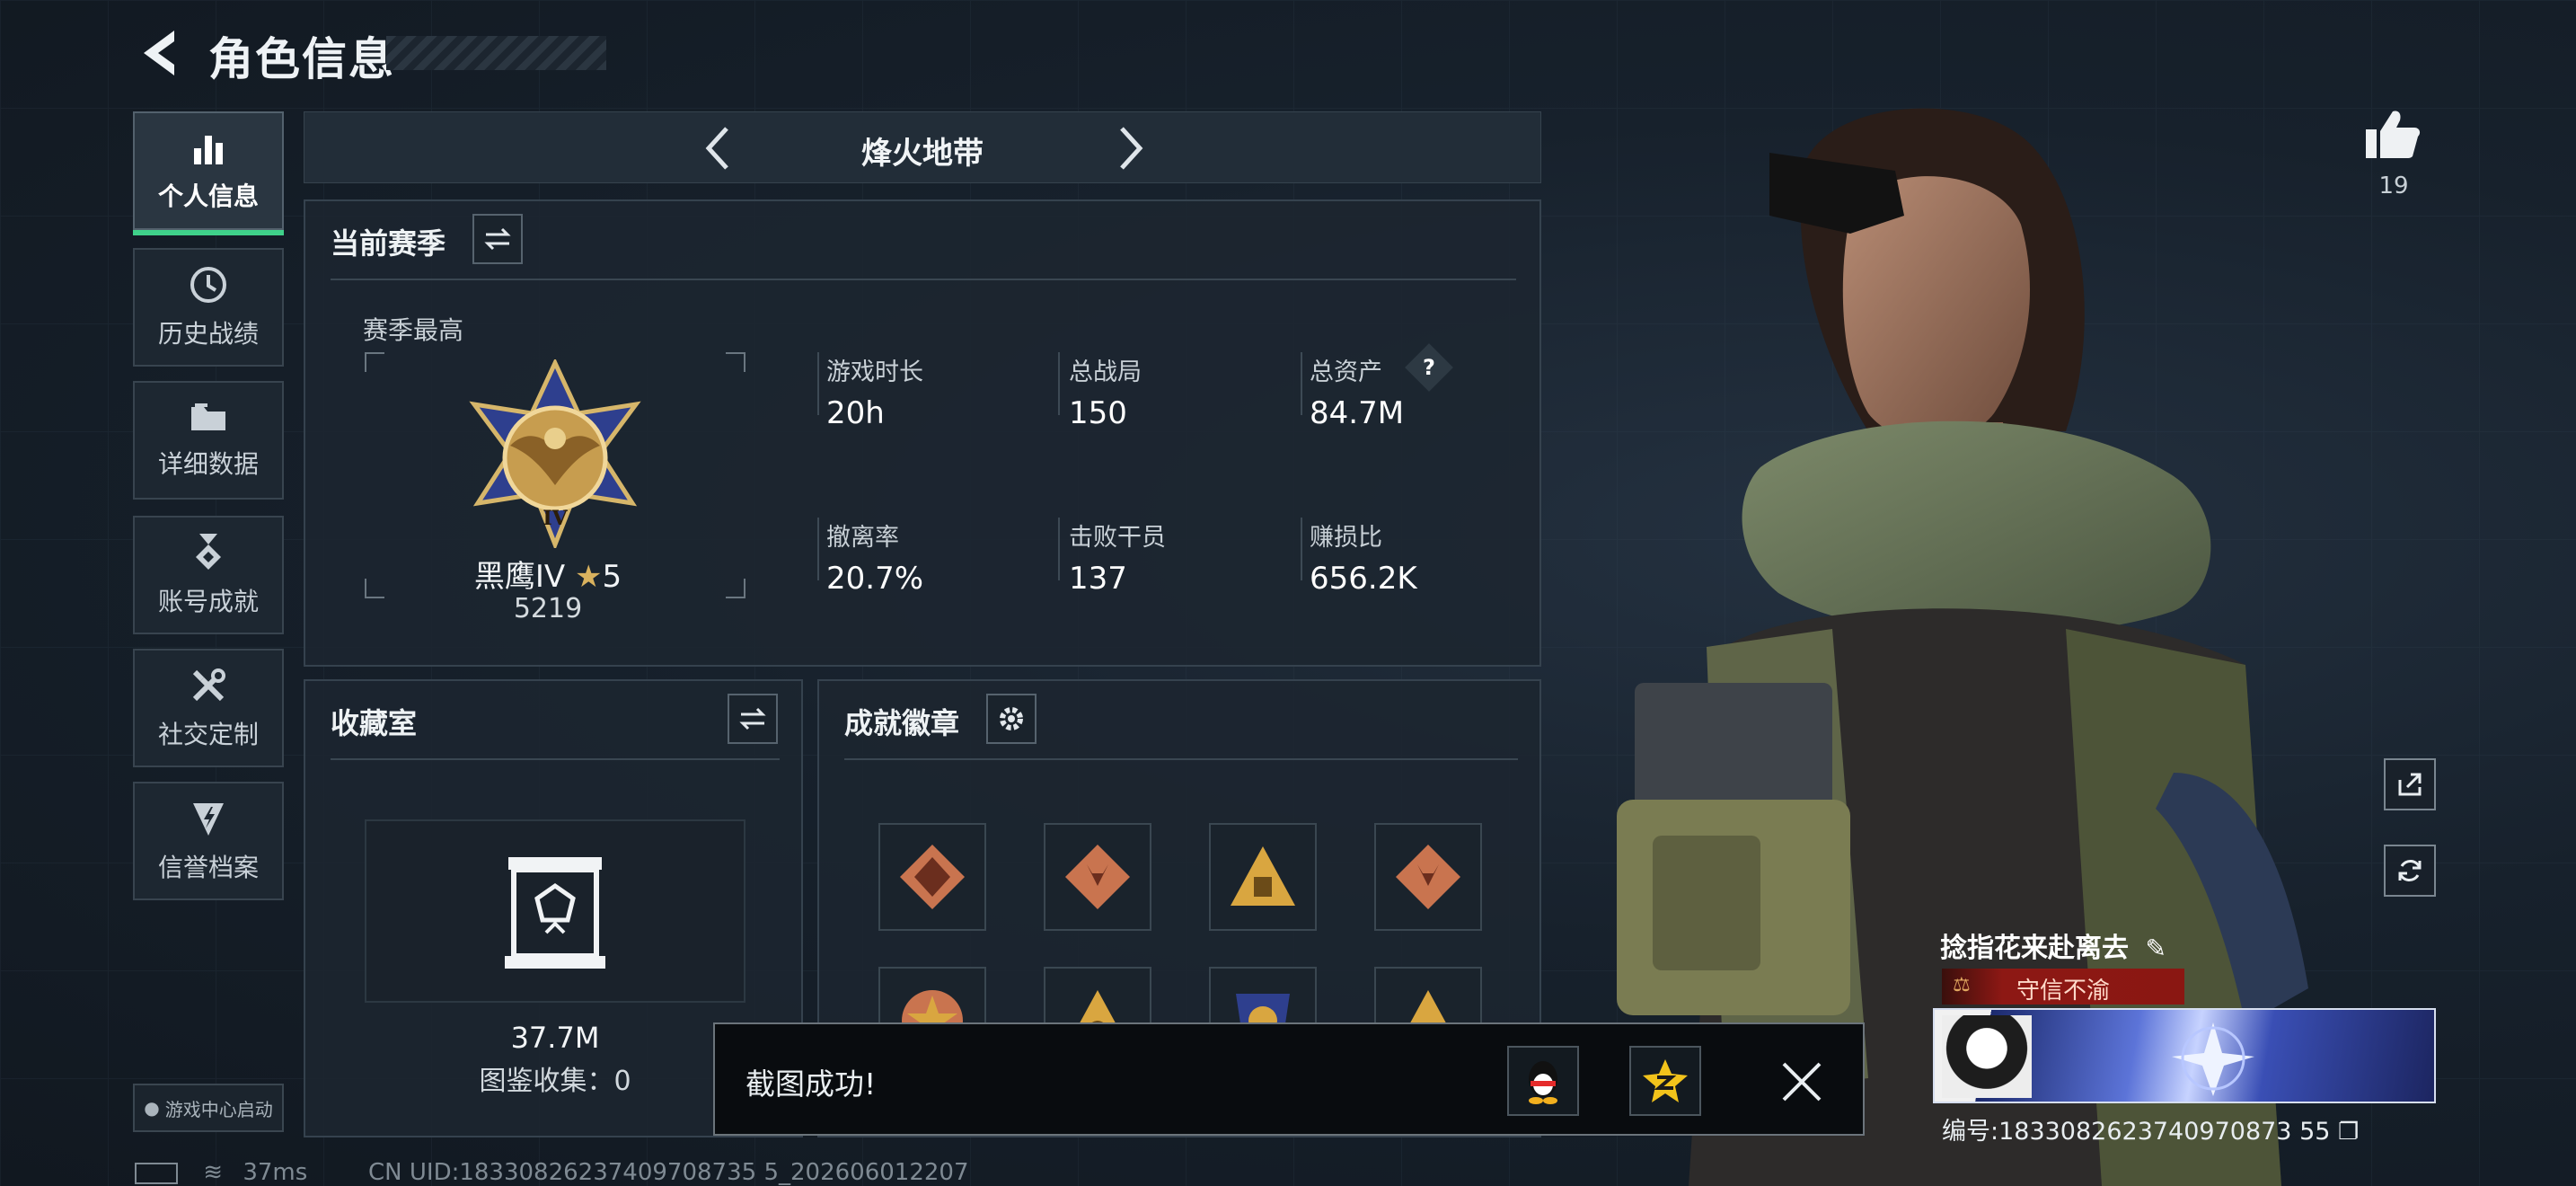 The image size is (2576, 1186). I want to click on mode-next-arrow-icon, so click(1131, 148).